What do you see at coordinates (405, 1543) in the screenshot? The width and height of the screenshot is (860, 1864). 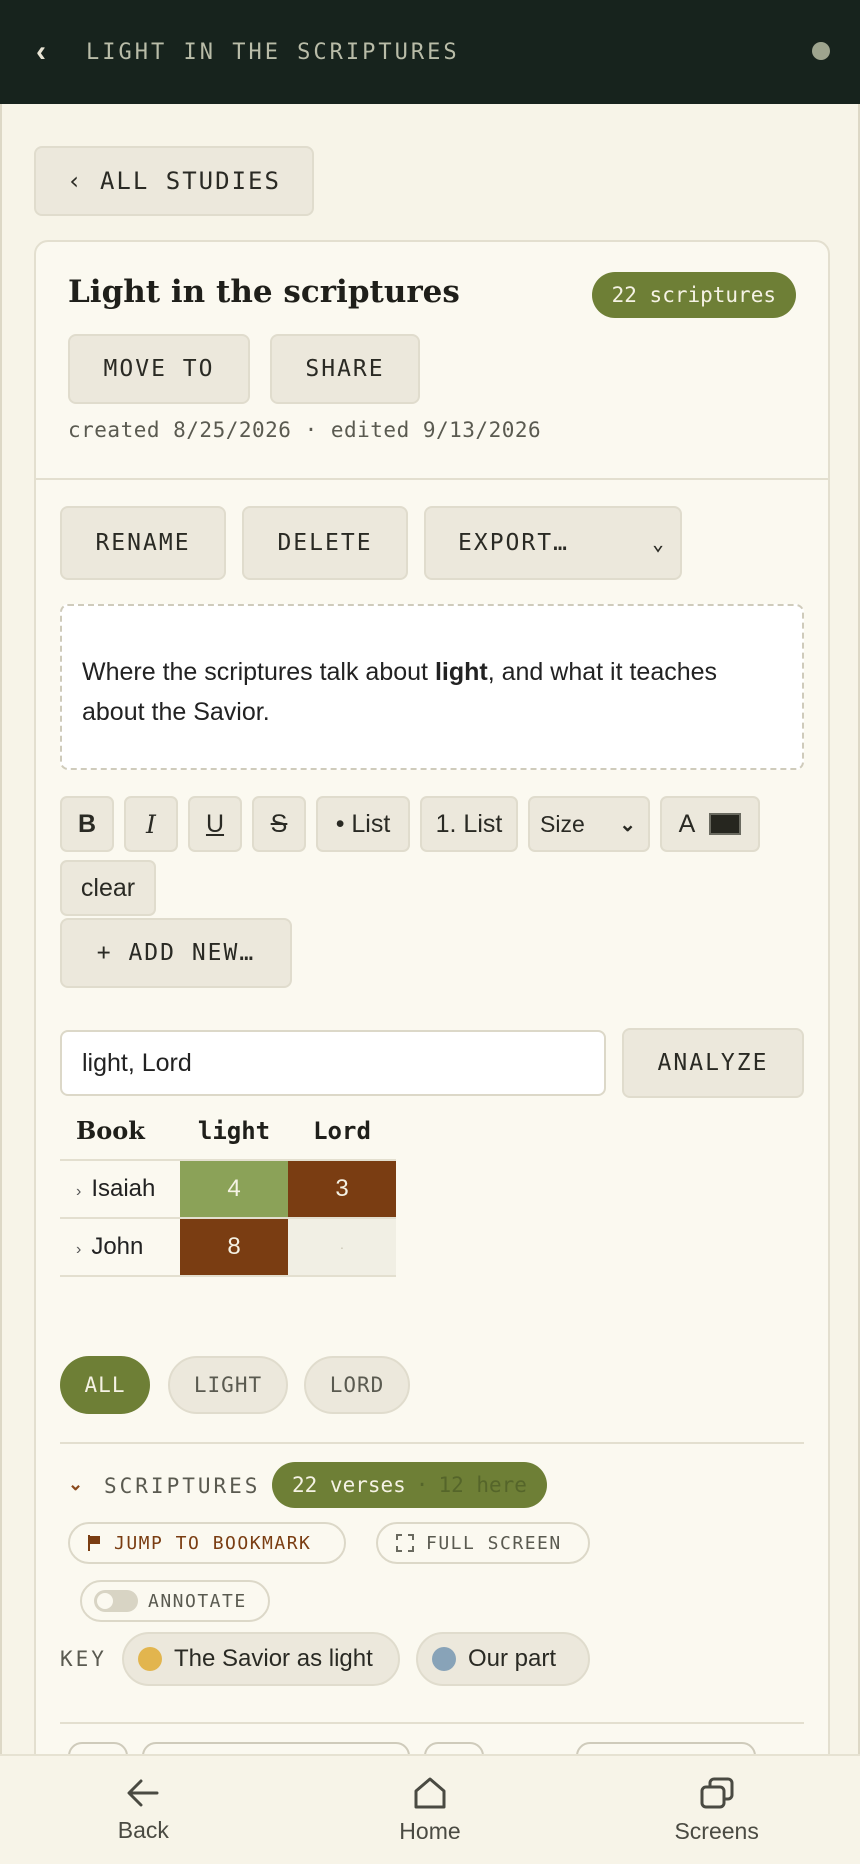 I see `fullscreen-icon` at bounding box center [405, 1543].